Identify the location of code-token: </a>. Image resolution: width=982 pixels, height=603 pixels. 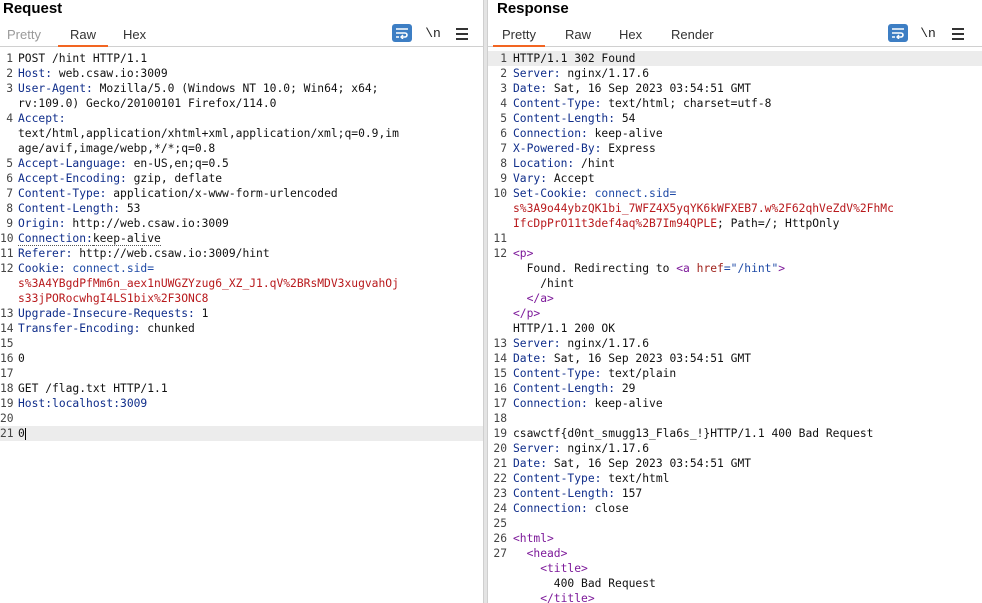
(533, 298).